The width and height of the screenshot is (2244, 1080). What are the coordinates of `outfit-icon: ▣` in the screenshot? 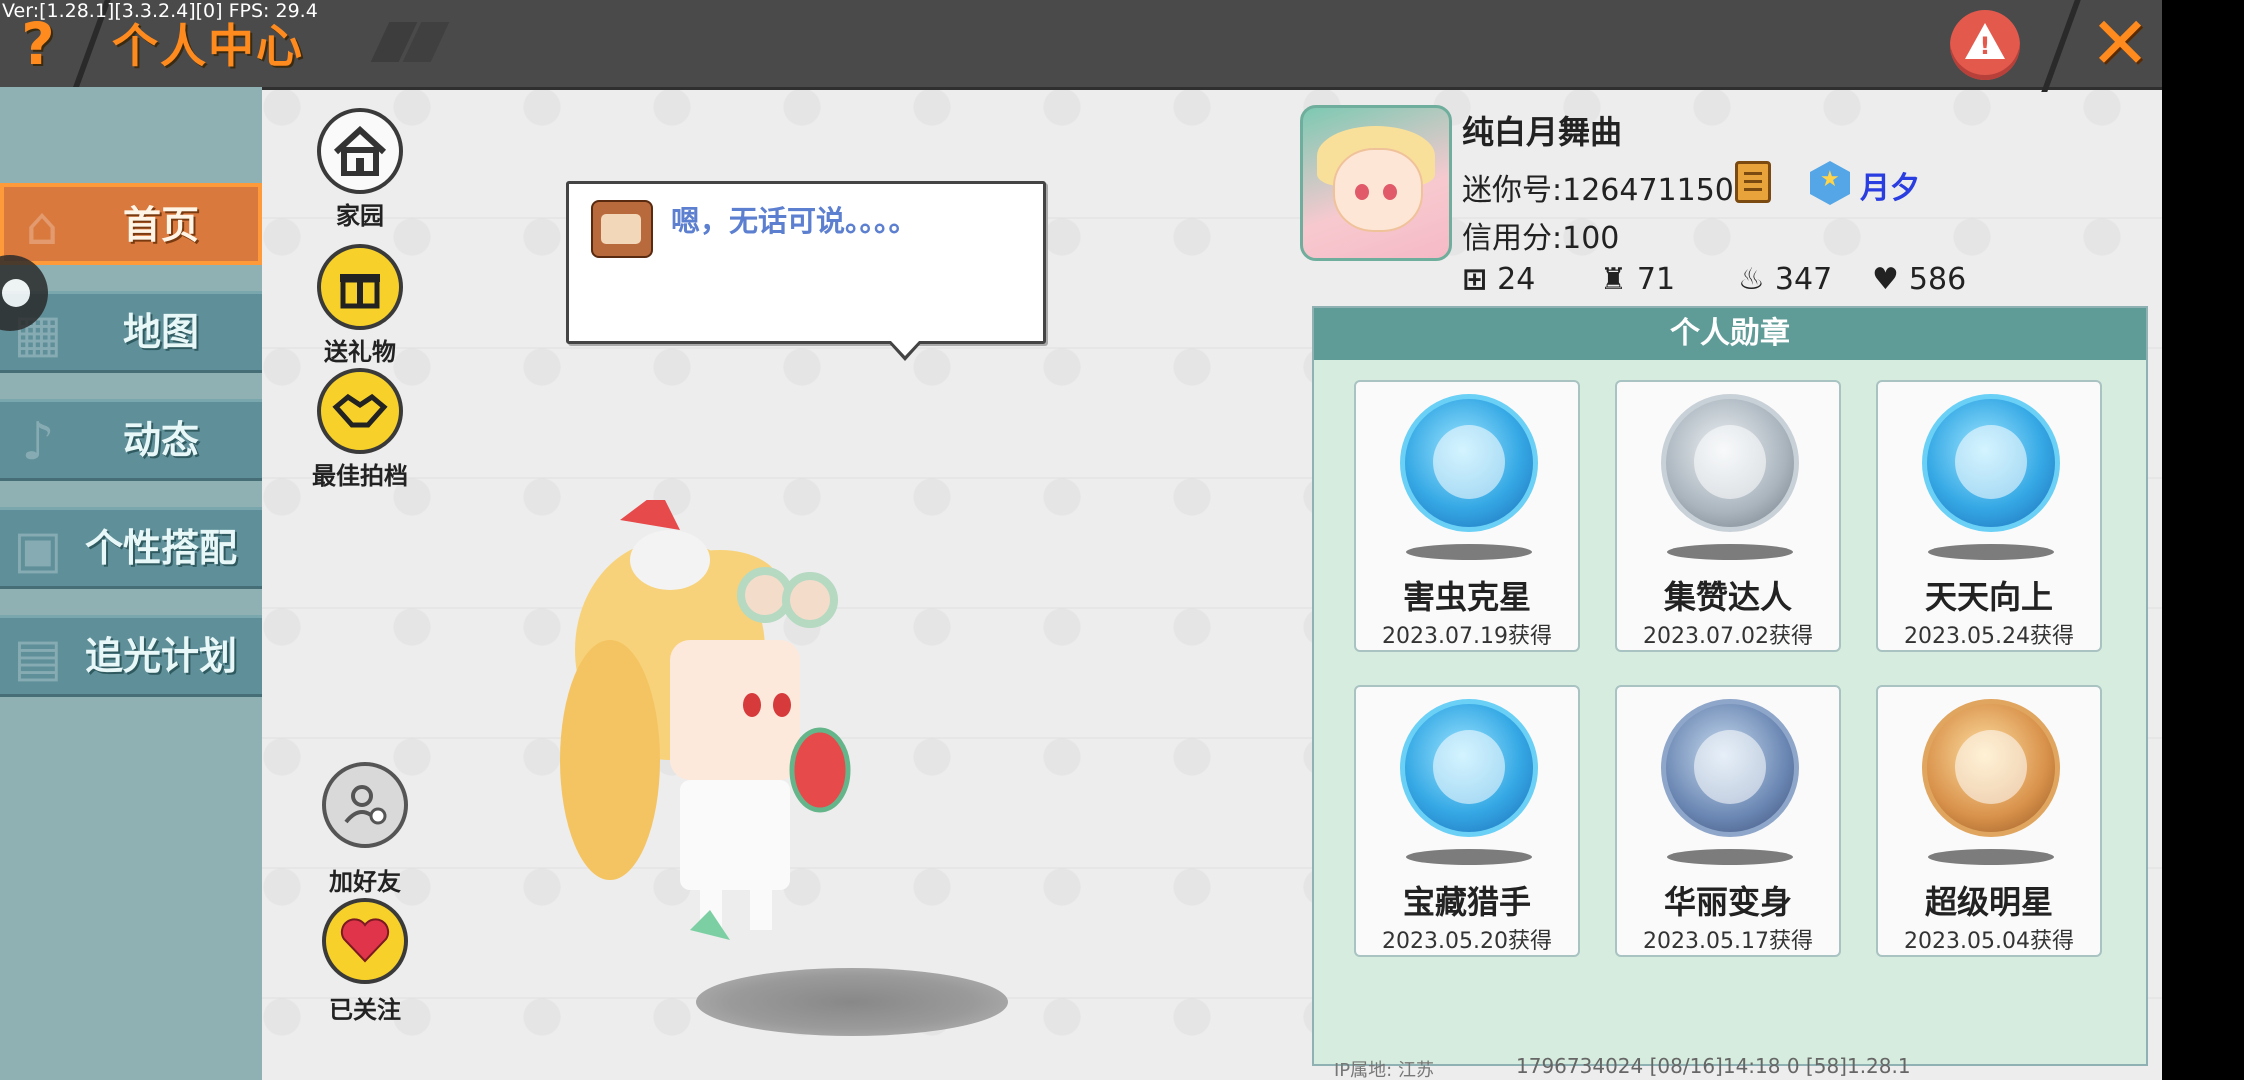 It's located at (38, 550).